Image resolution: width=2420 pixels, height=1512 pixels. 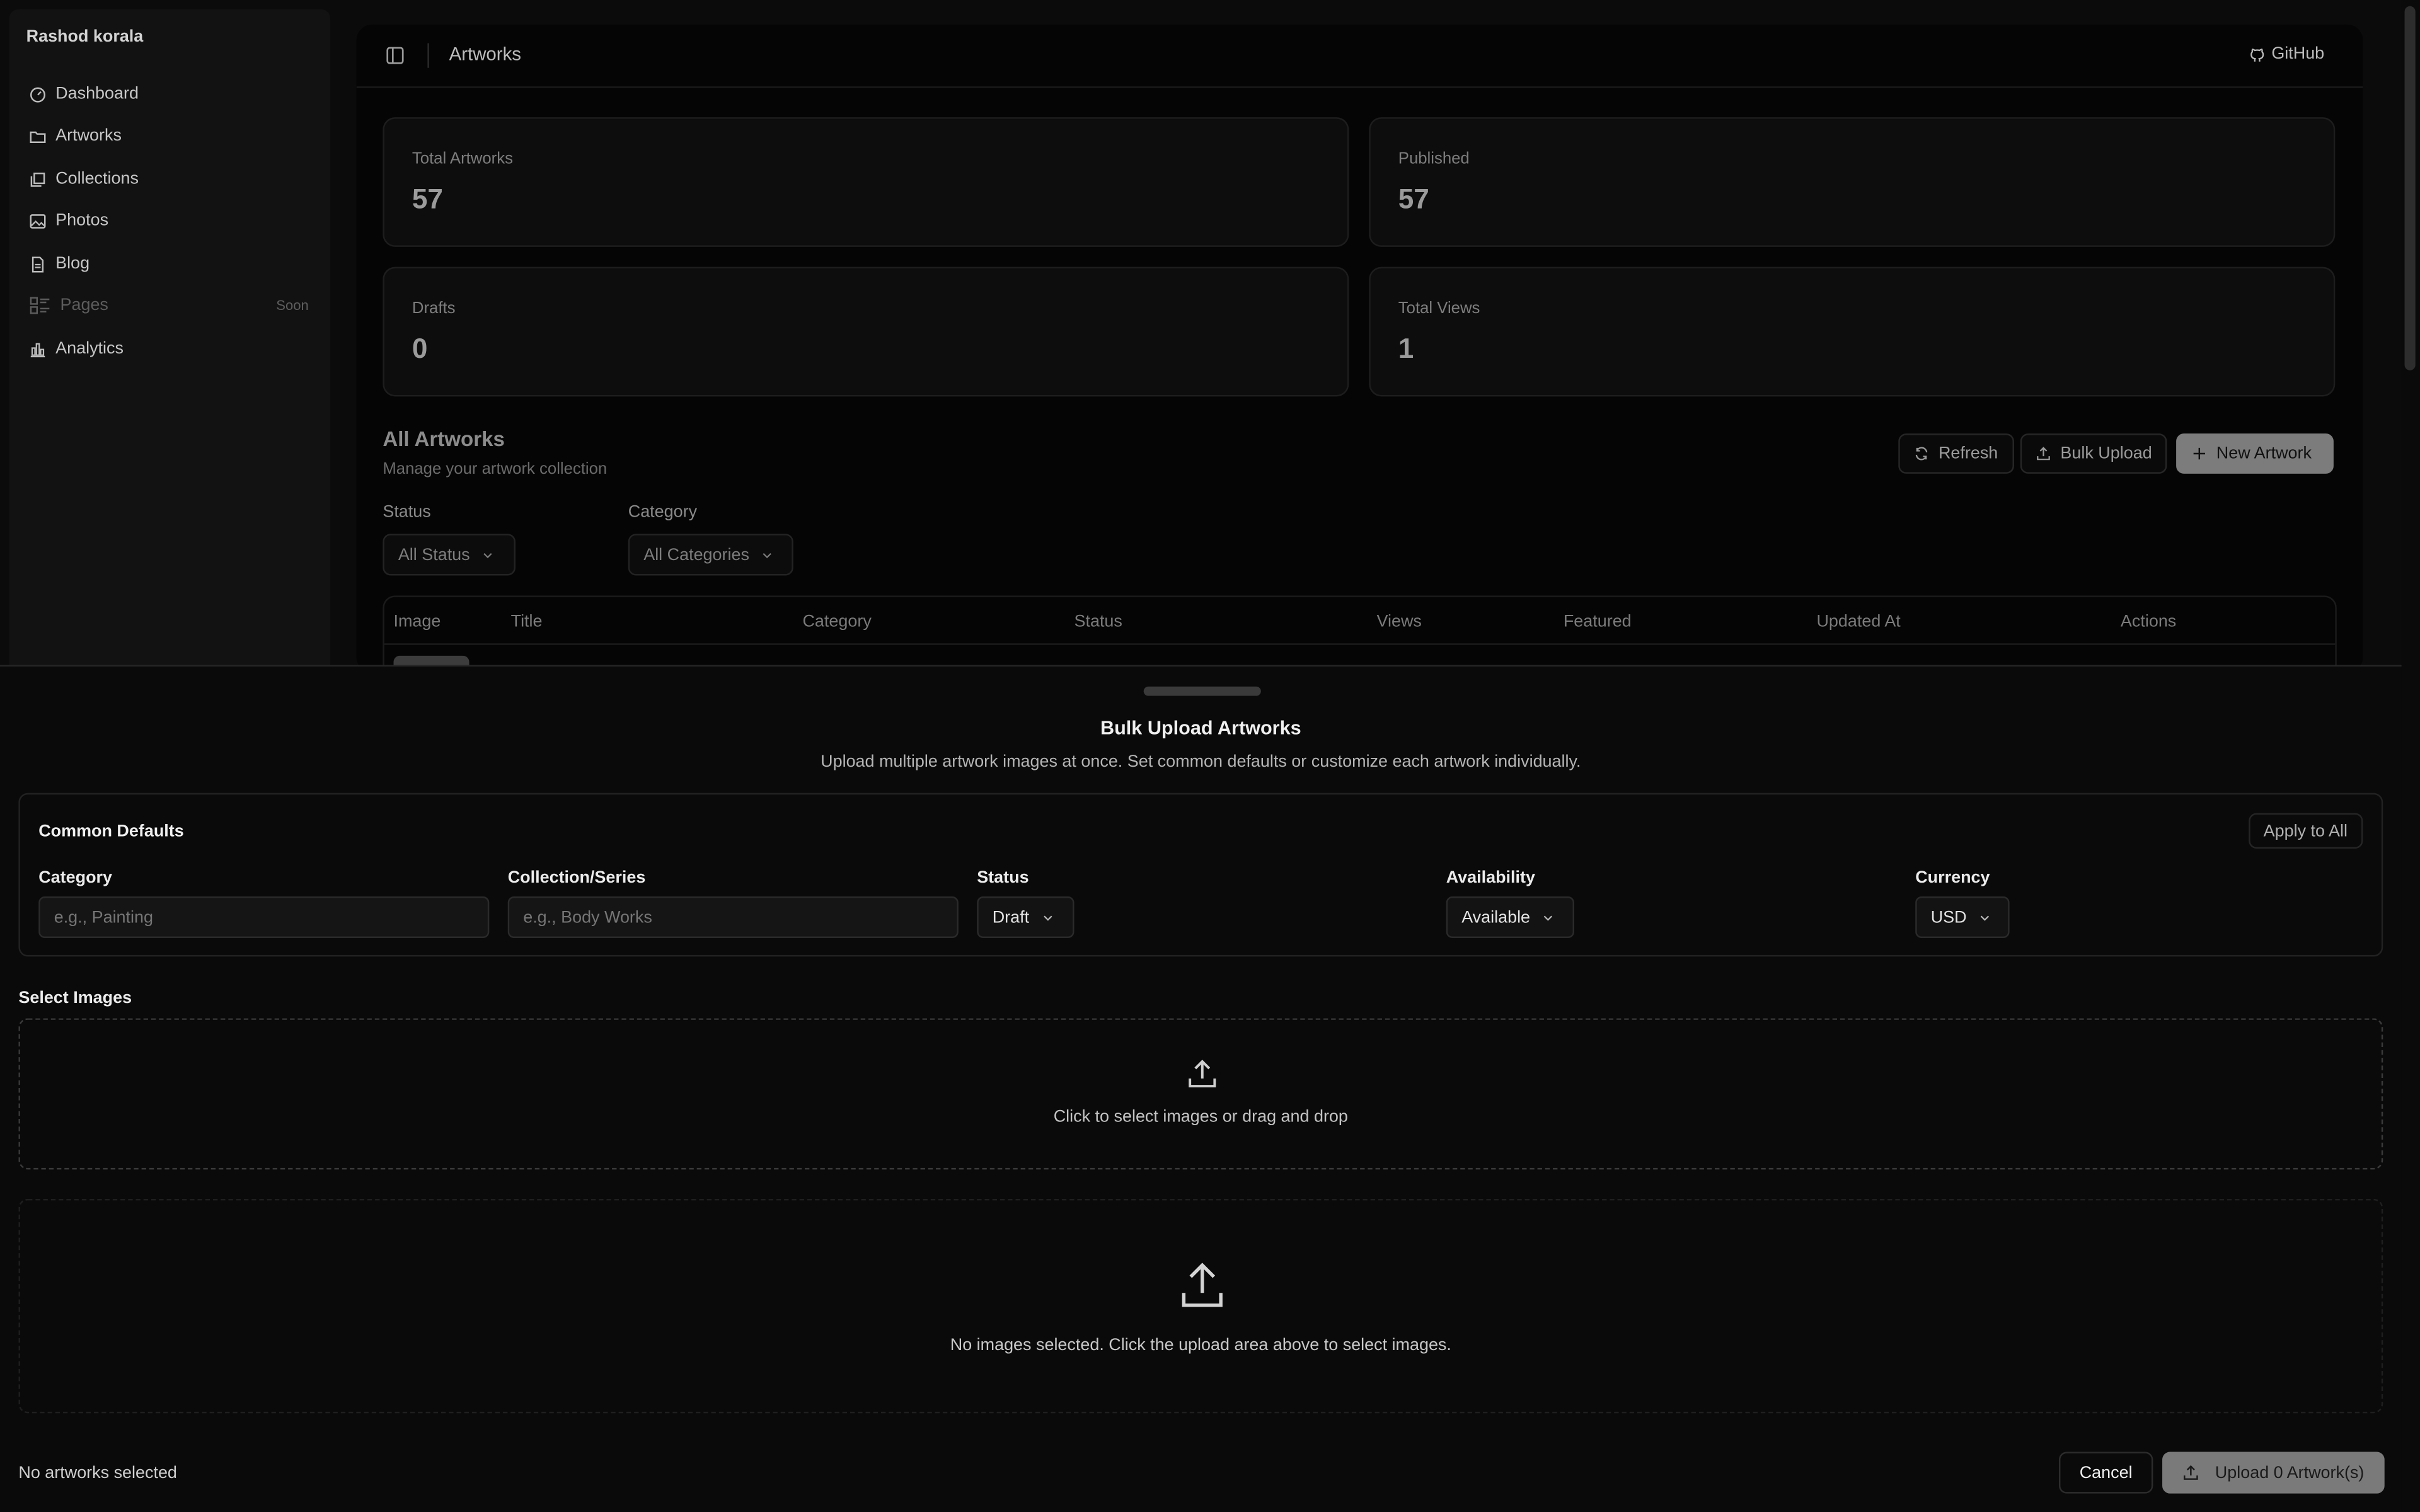 I want to click on refresh-button: Refresh, so click(x=1956, y=453).